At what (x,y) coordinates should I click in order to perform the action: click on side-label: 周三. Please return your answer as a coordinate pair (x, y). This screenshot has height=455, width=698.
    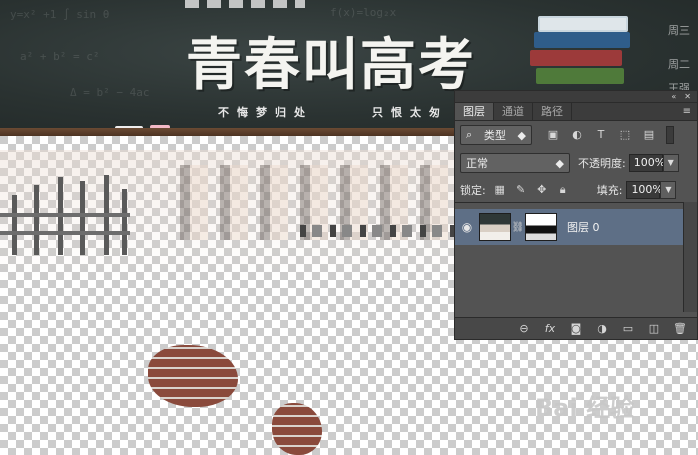
    Looking at the image, I should click on (679, 30).